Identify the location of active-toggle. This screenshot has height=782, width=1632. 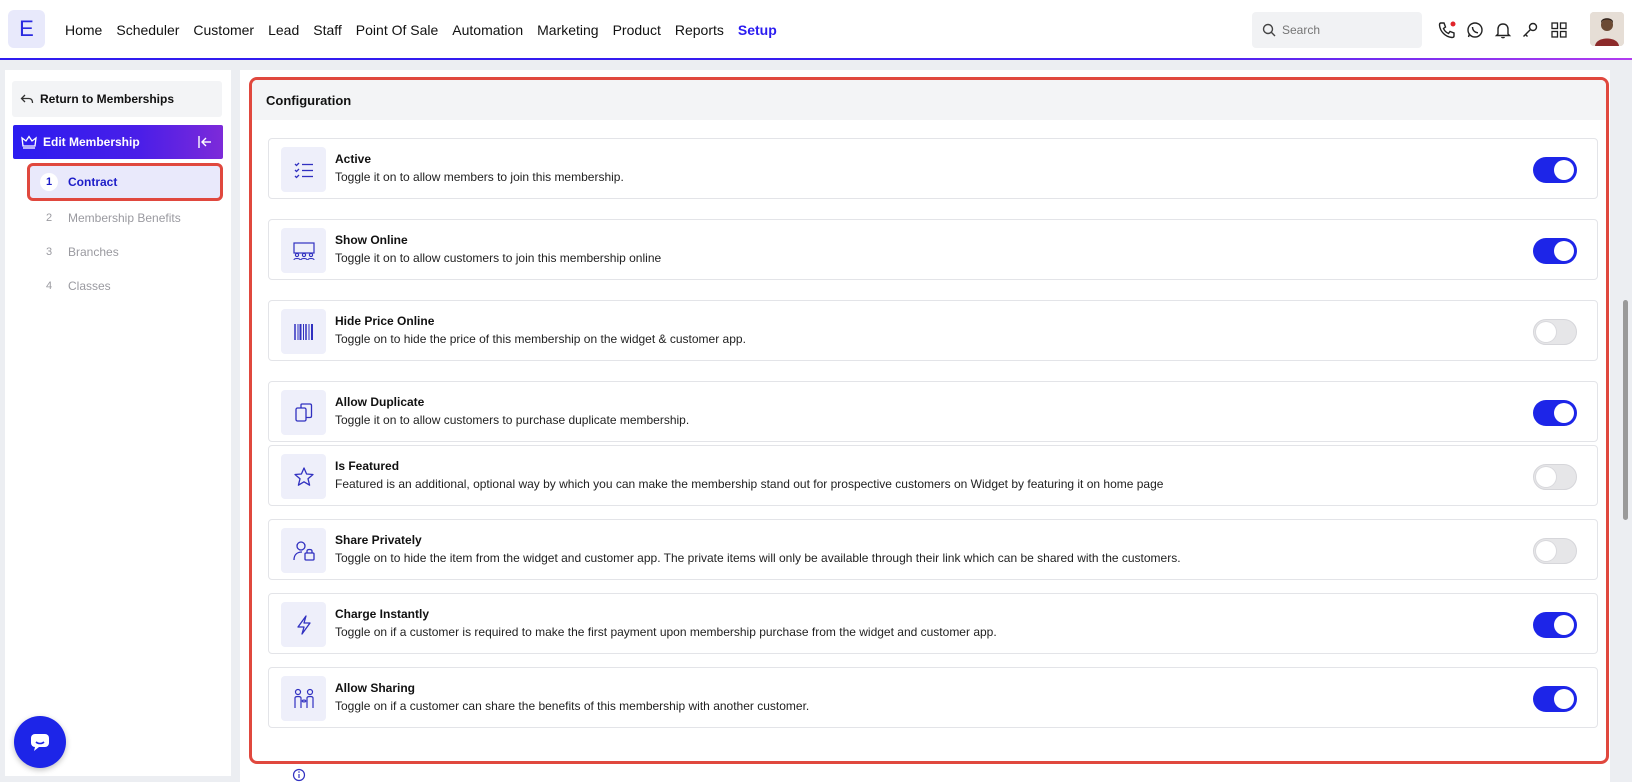
(1555, 170).